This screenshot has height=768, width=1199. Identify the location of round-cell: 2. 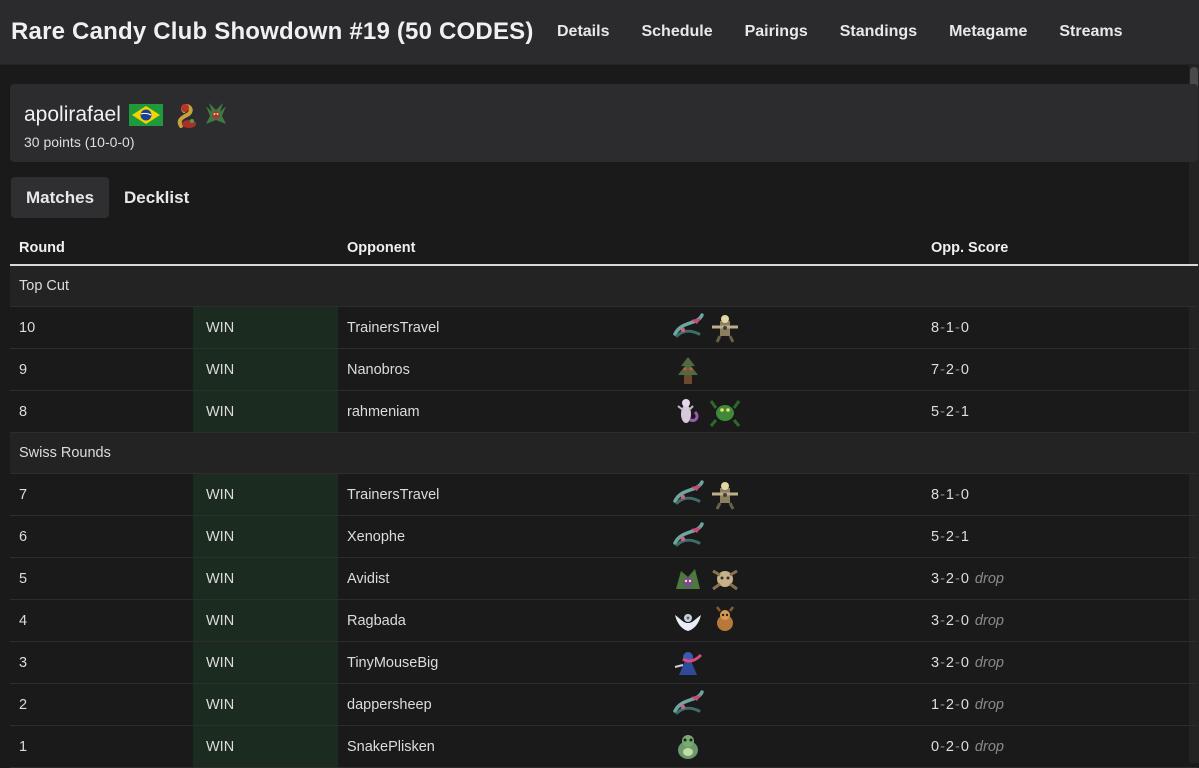
(101, 704).